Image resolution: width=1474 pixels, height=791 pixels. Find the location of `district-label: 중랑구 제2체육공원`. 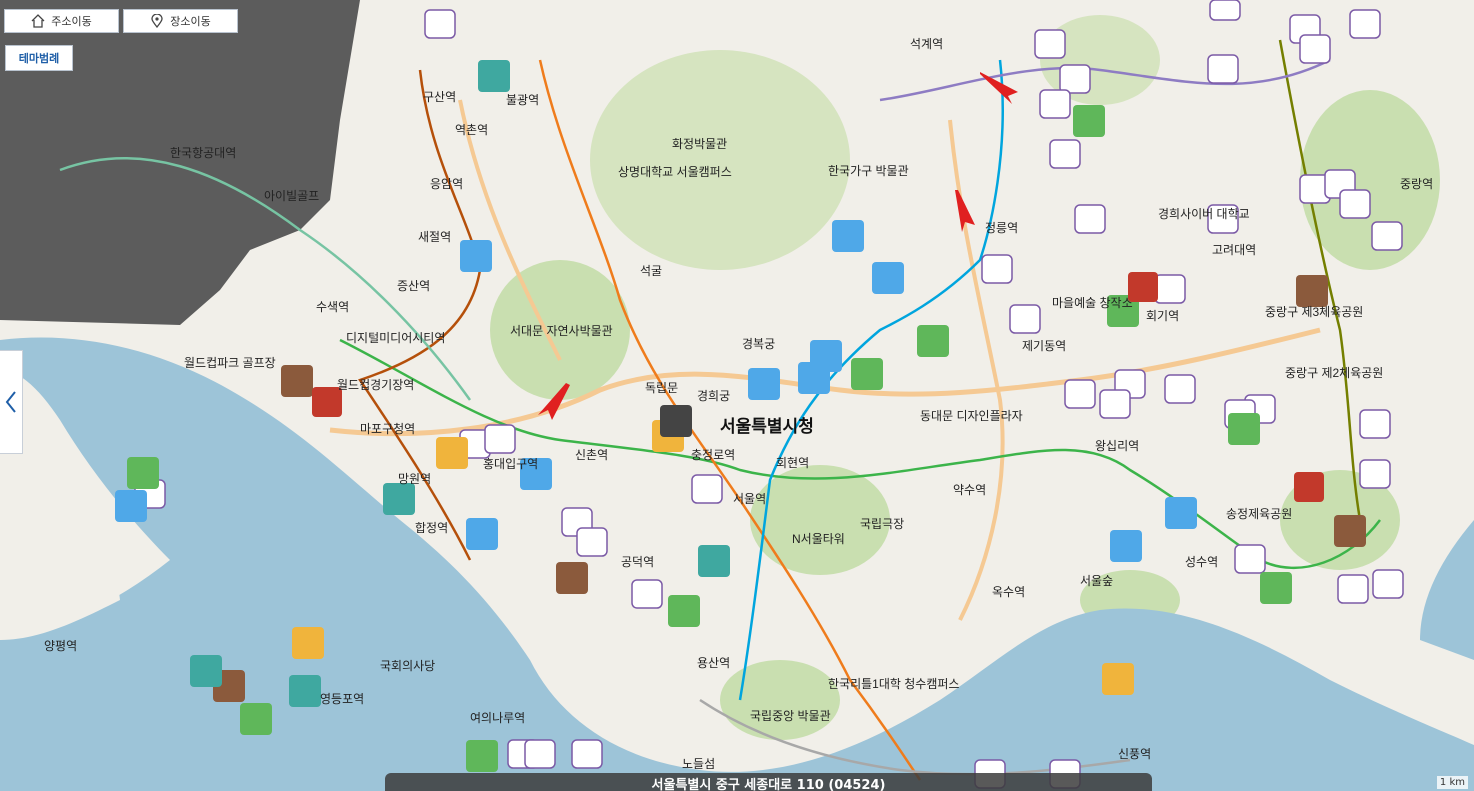

district-label: 중랑구 제2체육공원 is located at coordinates (1334, 373).